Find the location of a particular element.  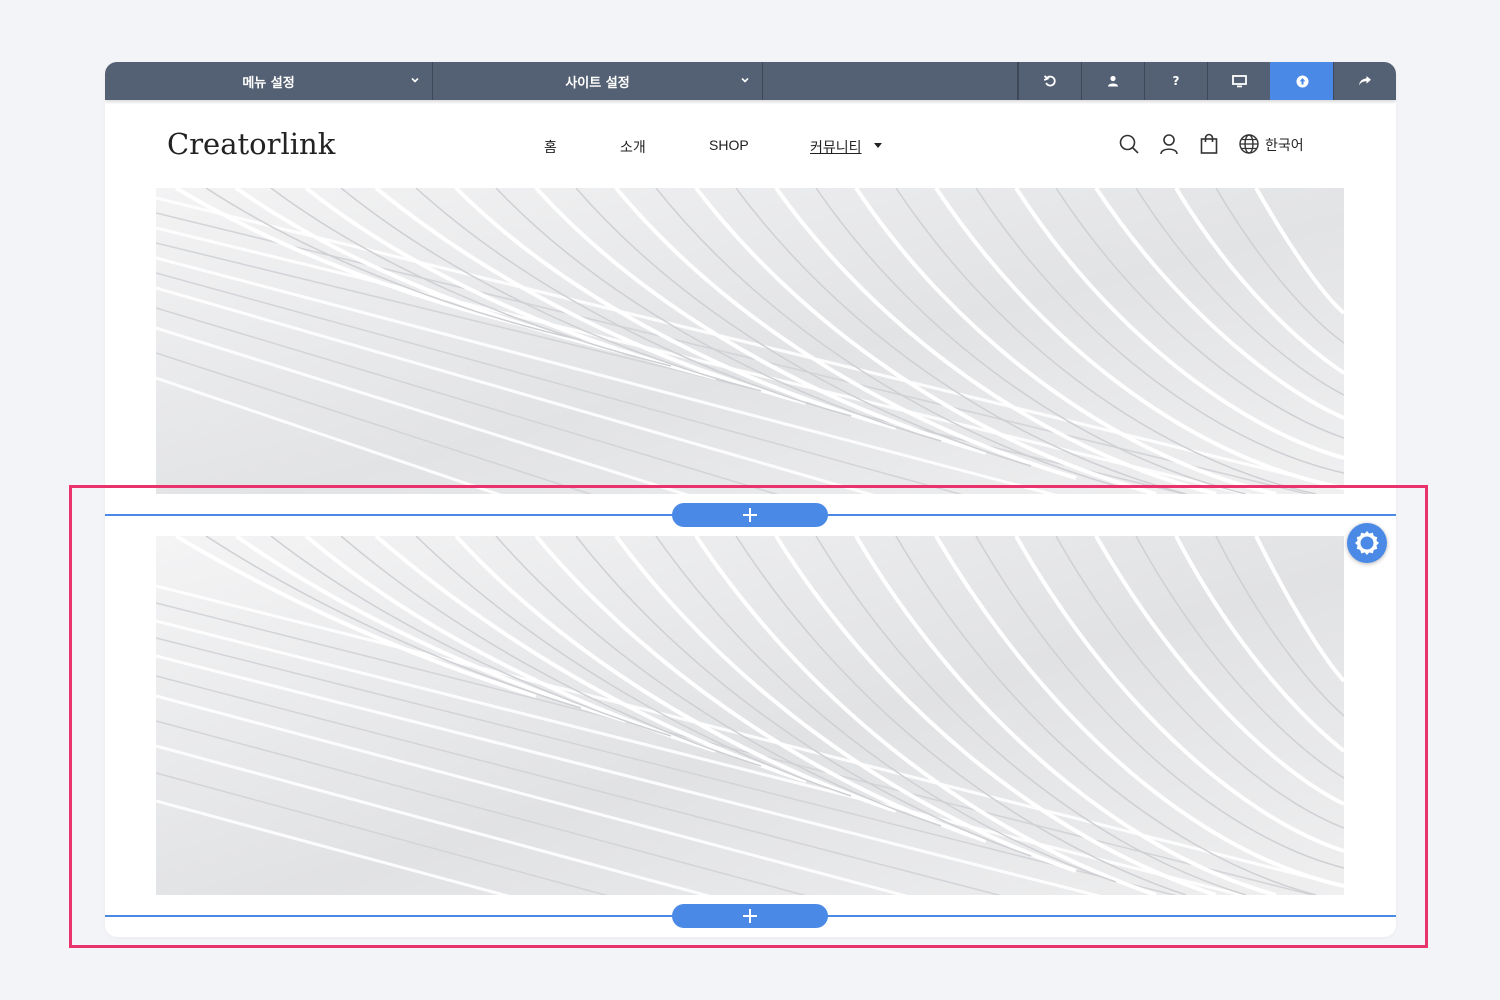

preview-button is located at coordinates (1238, 81).